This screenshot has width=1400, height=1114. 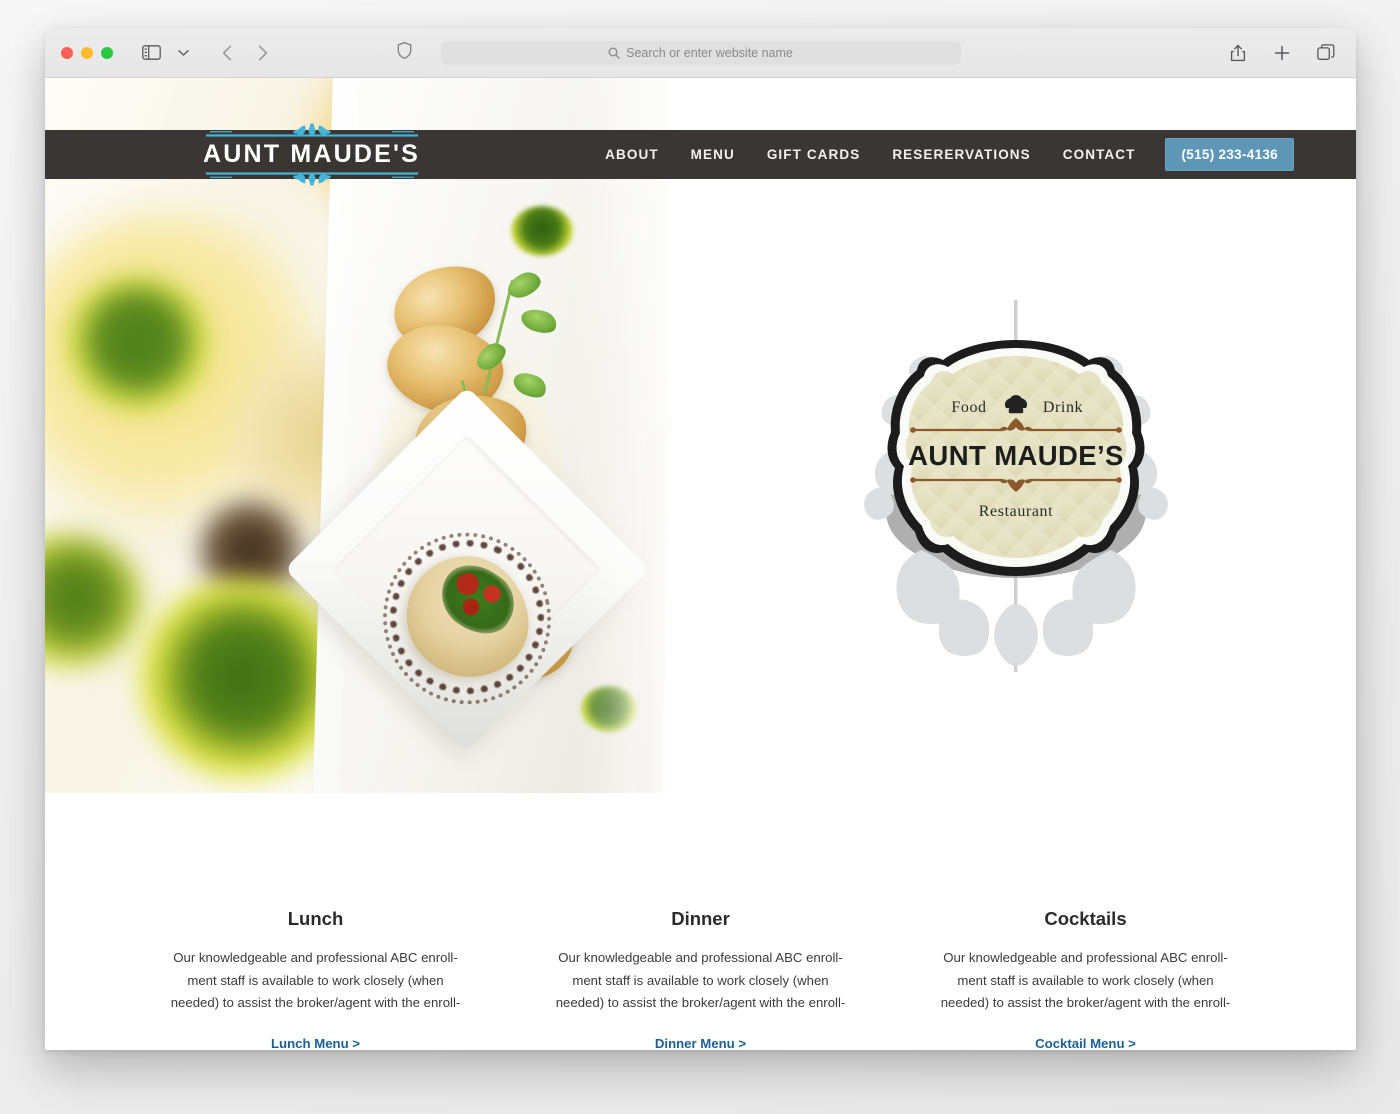 What do you see at coordinates (1085, 1043) in the screenshot?
I see `cocktail-menu-link: Cocktail Menu >` at bounding box center [1085, 1043].